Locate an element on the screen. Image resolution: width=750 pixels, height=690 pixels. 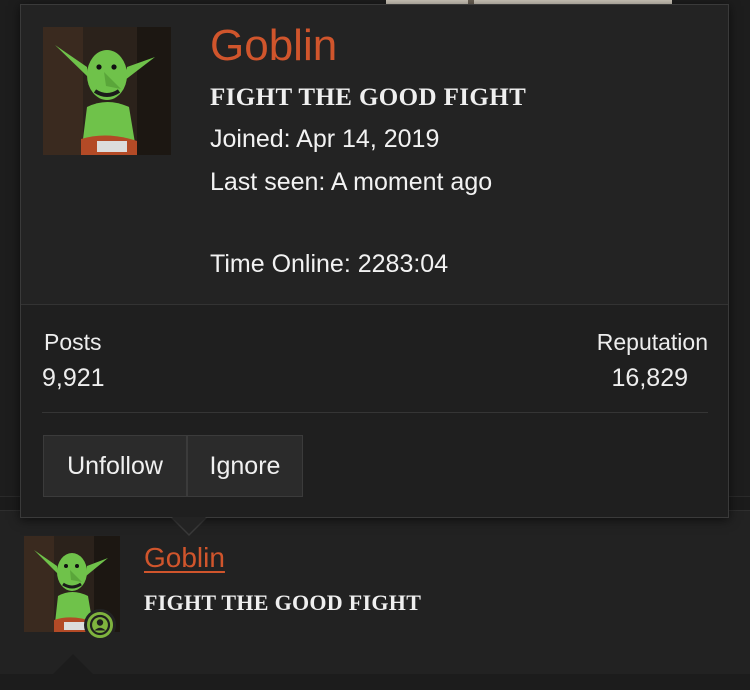
profile-user-title: FIGHT THE GOOD FIGHT is located at coordinates (368, 97).